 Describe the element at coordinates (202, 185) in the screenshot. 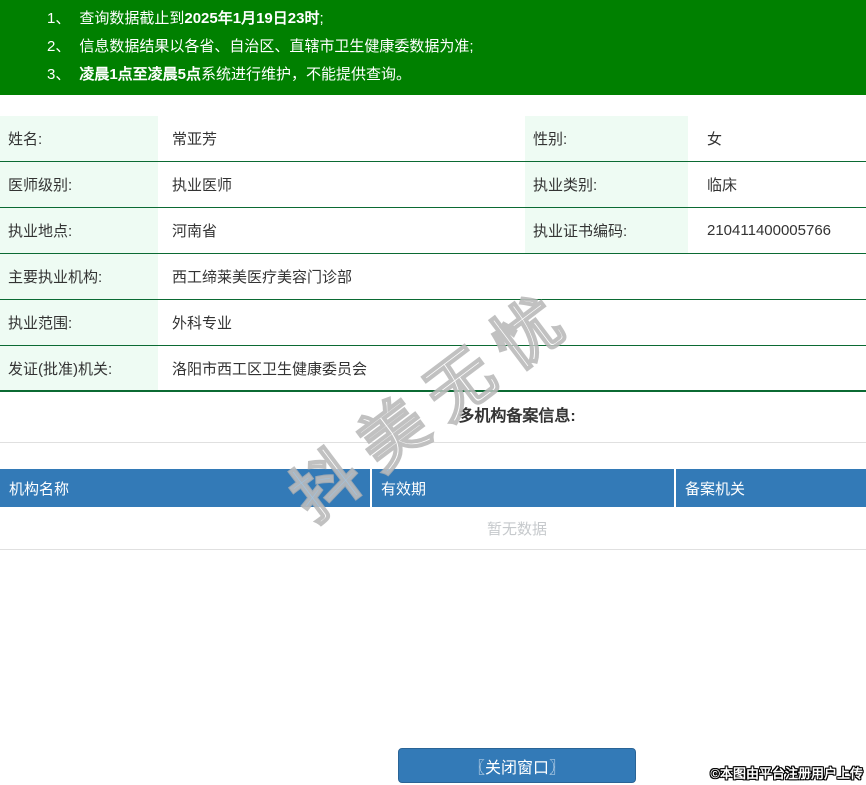

I see `doctor-level-value: 执业医师` at that location.